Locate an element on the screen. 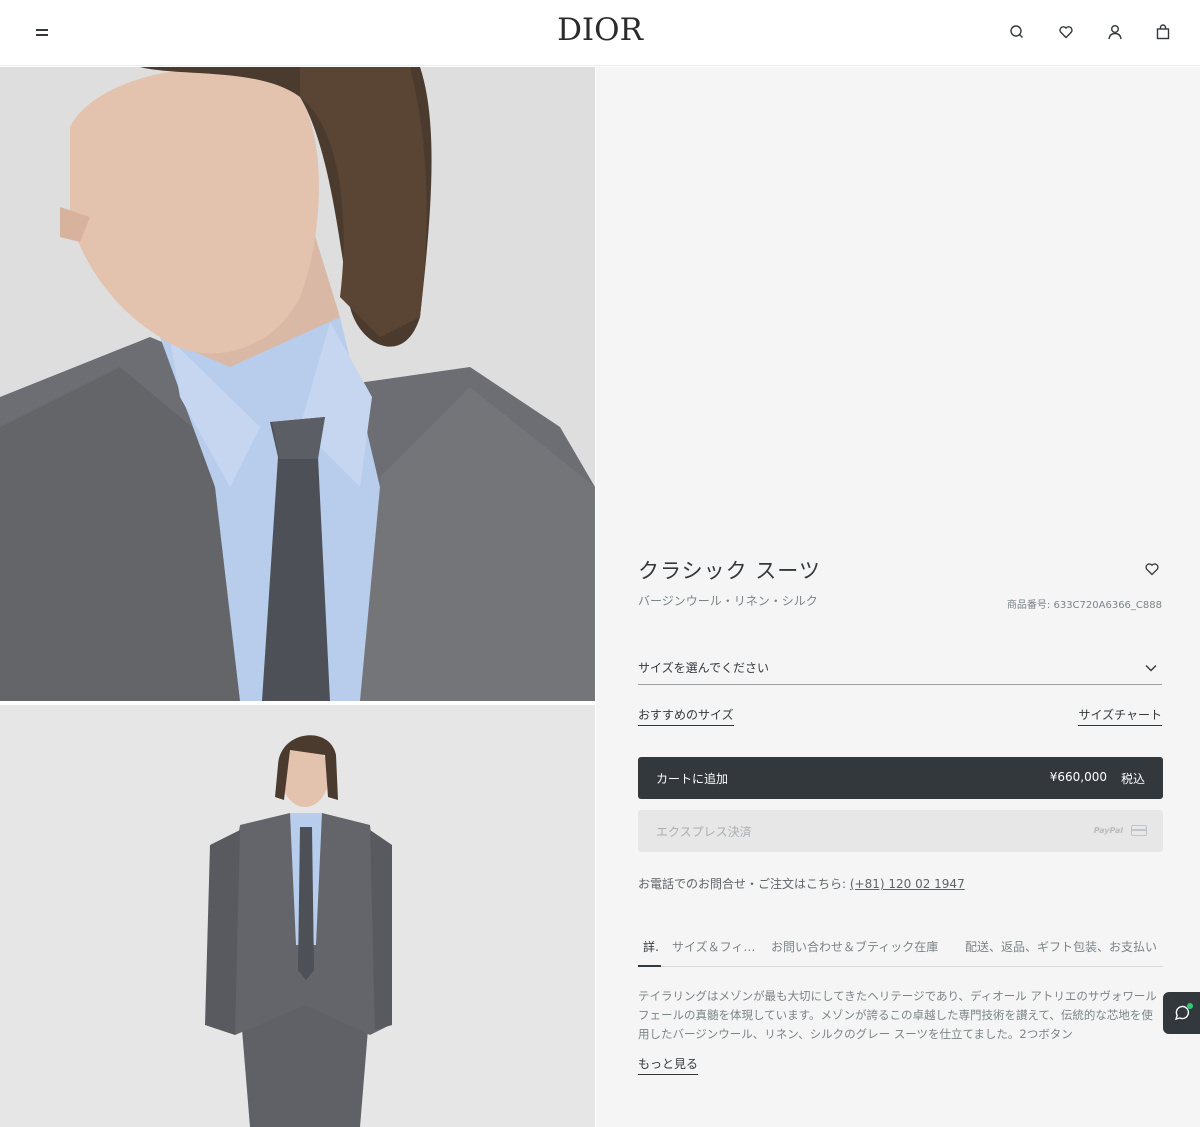 The image size is (1200, 1127). tab-size-fit: サイズ＆フィット is located at coordinates (716, 946).